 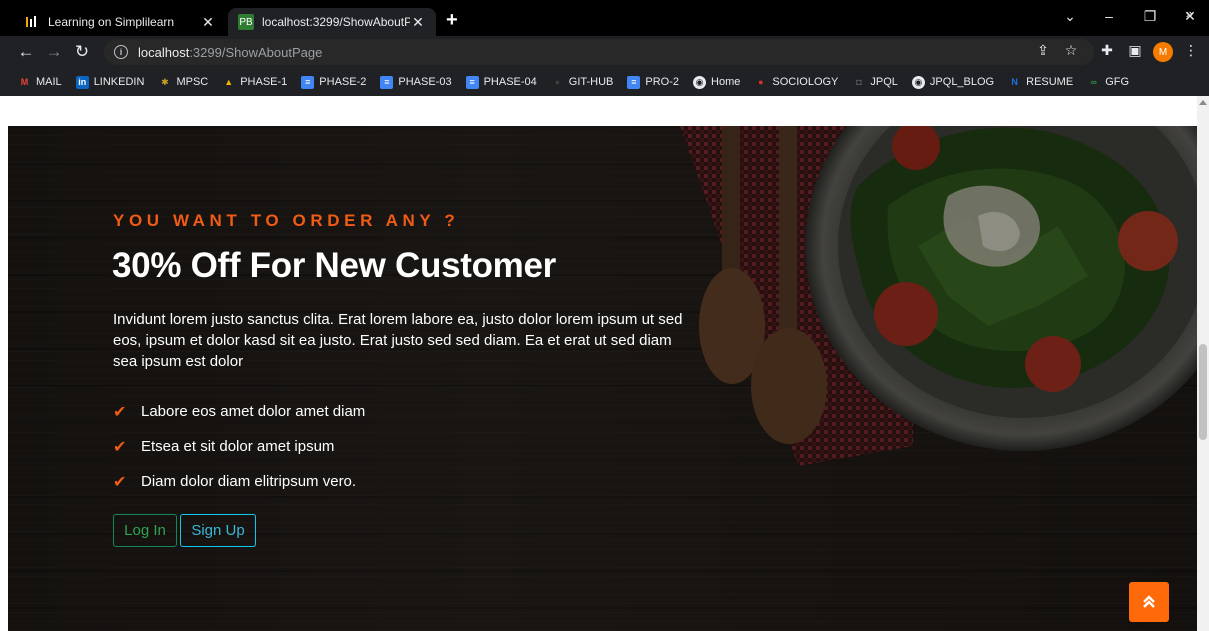 What do you see at coordinates (1189, 13) in the screenshot?
I see `bookmarks-overflow-icon: »` at bounding box center [1189, 13].